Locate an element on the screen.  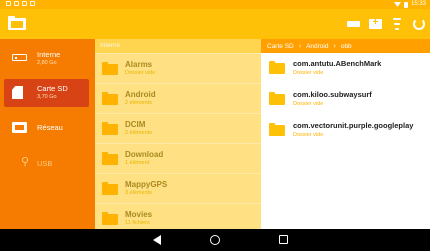
breadcrumb-item: Carte SD is located at coordinates (280, 46).